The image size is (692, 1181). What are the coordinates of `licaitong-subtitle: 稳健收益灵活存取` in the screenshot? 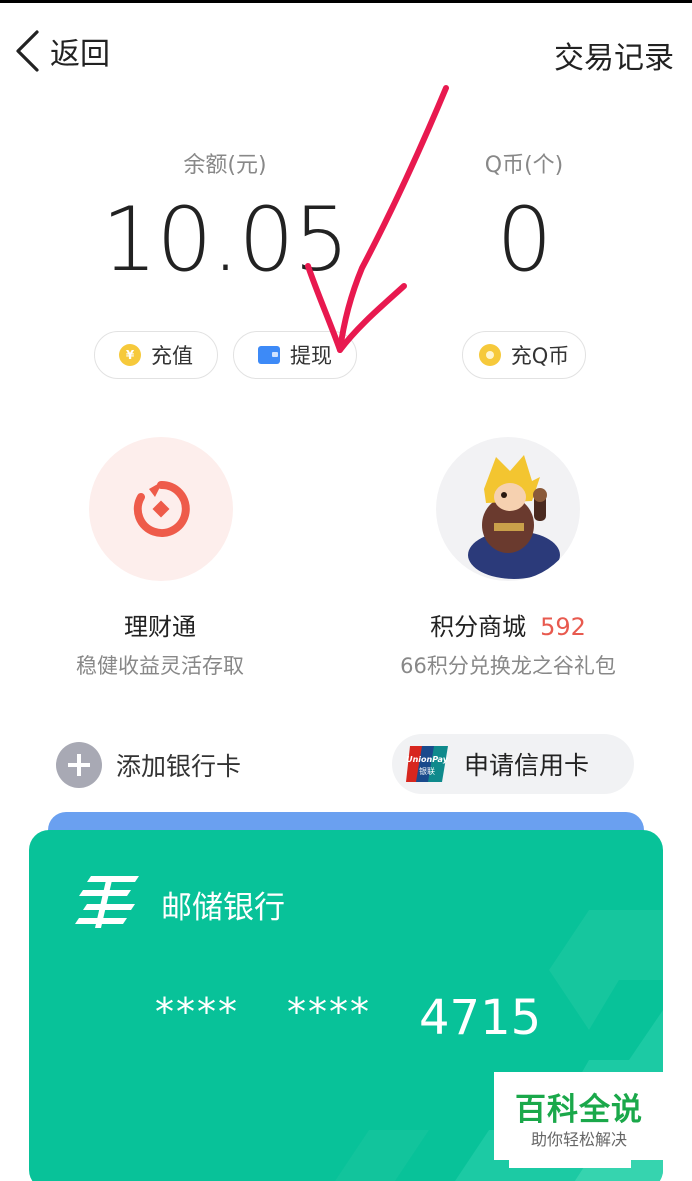 It's located at (160, 666).